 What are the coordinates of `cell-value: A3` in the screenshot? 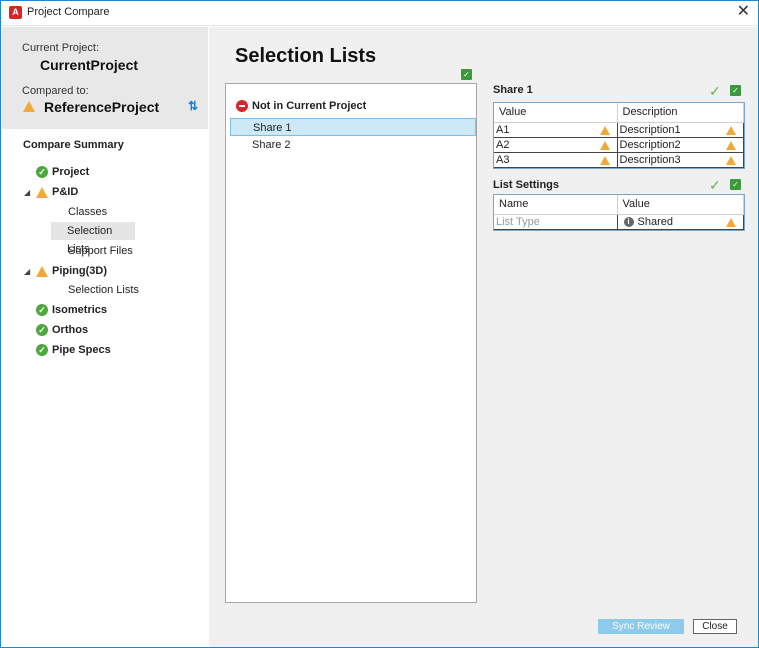 It's located at (556, 160).